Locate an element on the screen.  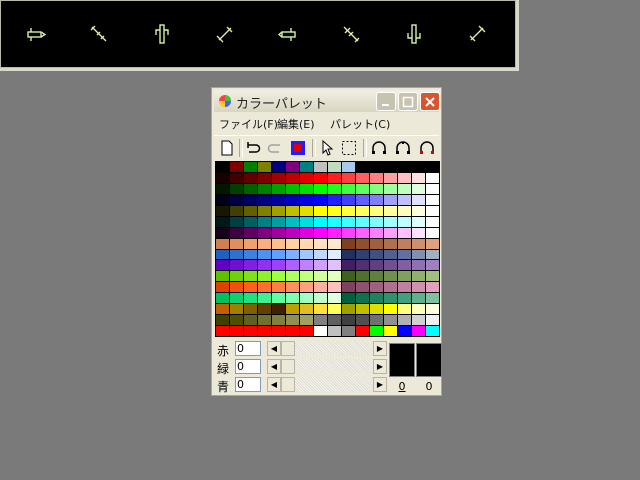
undo-icon is located at coordinates (253, 148).